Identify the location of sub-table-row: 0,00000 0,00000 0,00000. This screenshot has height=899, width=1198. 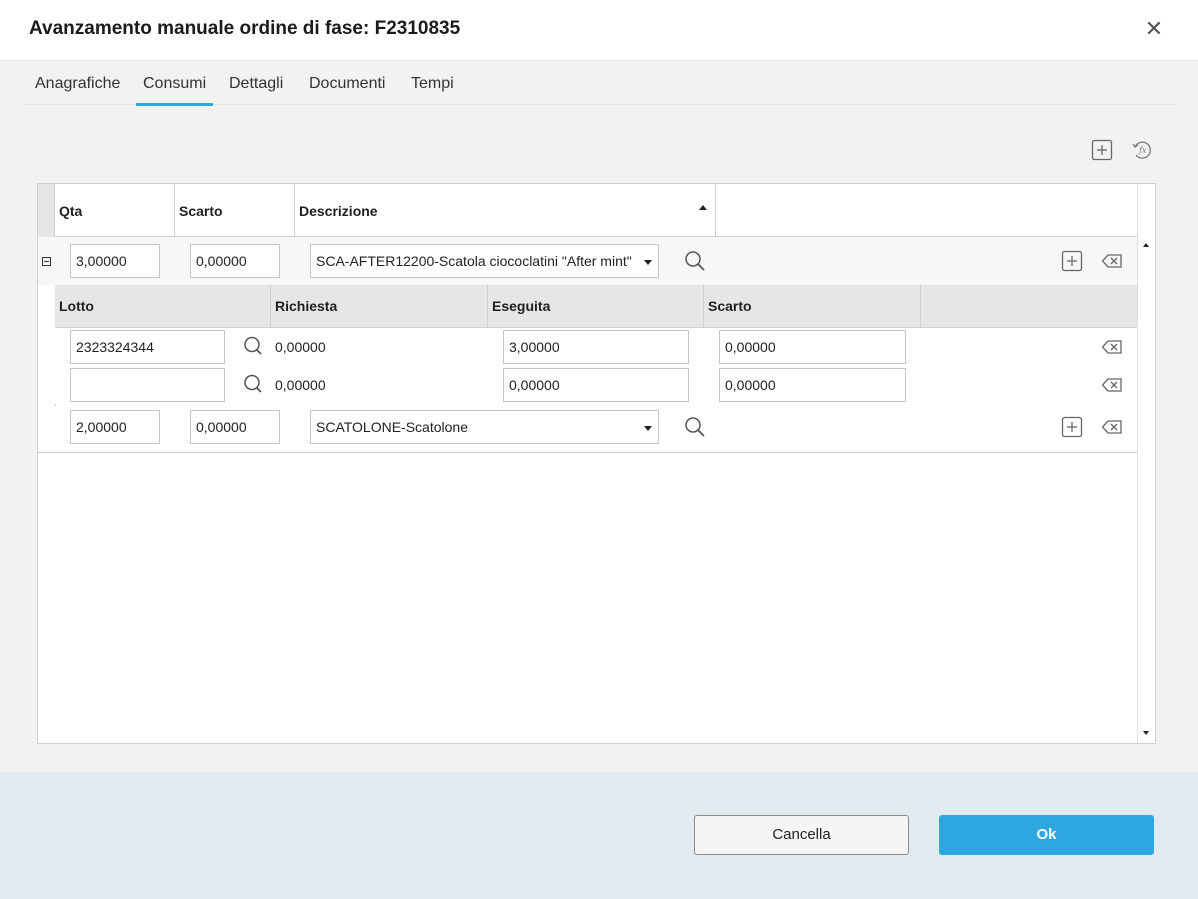
(596, 385).